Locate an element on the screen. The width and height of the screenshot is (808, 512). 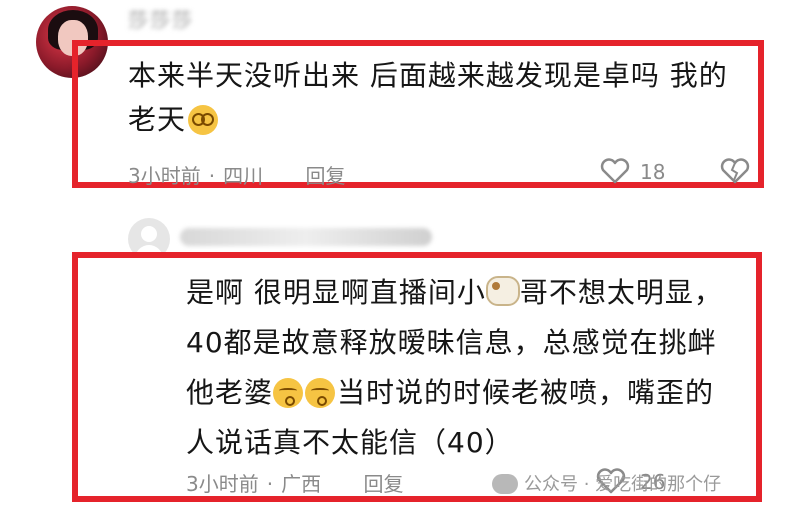
username: 莎莎莎 is located at coordinates (161, 18).